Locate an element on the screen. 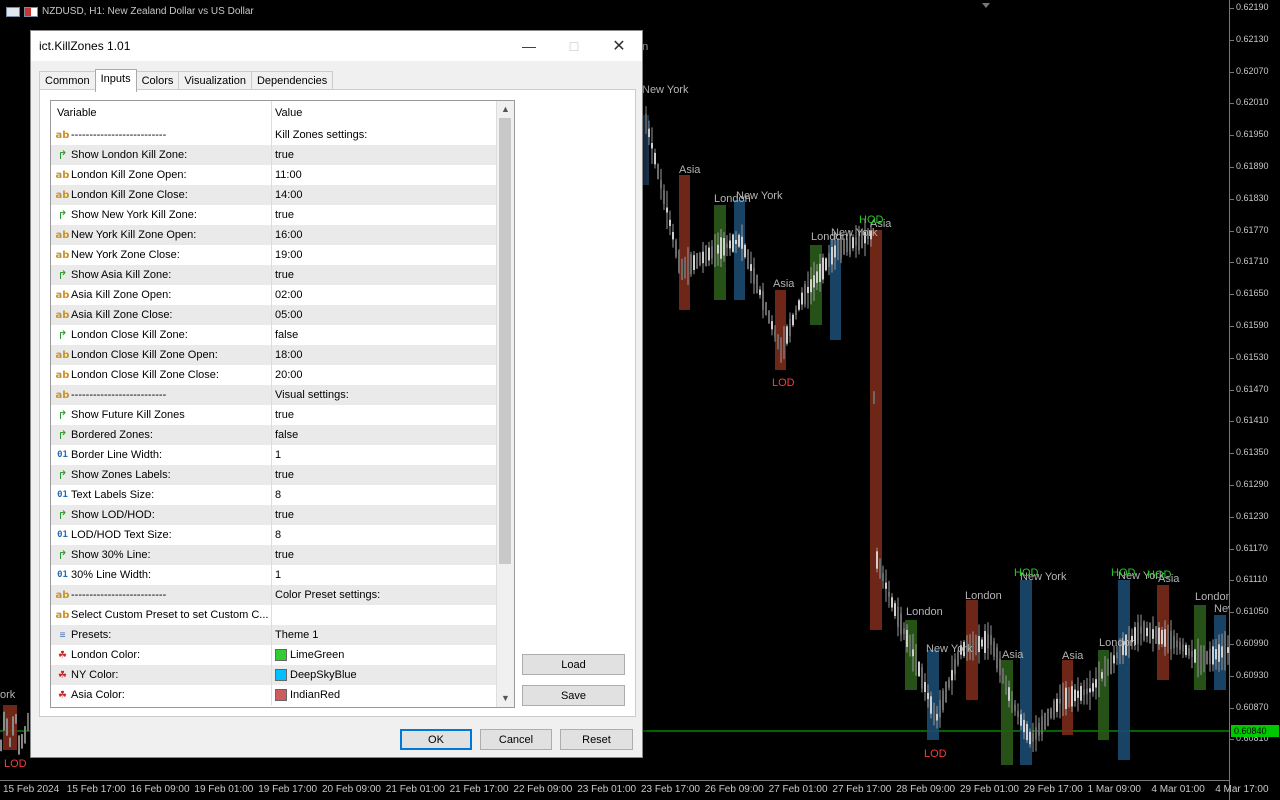 This screenshot has width=1280, height=800. input-row: ab New York Zone Close: 19:00 is located at coordinates (274, 255).